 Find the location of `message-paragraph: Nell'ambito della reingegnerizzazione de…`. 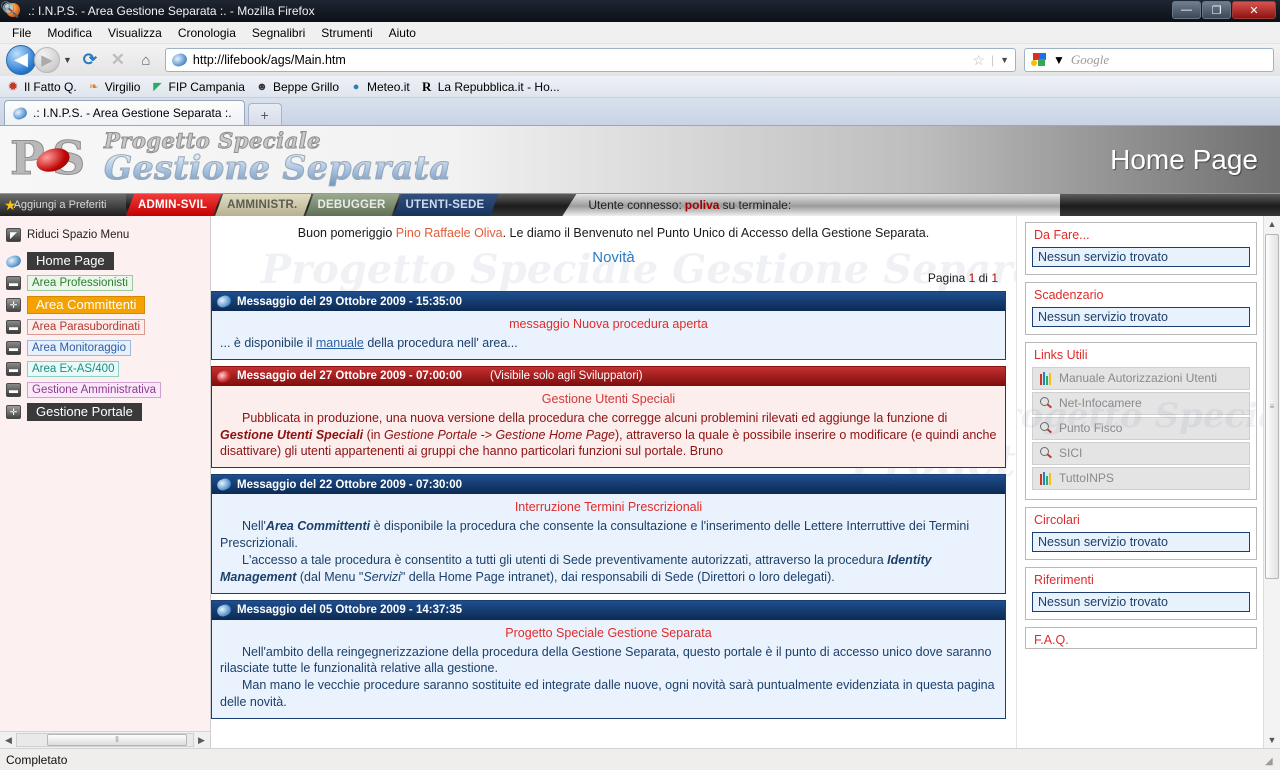

message-paragraph: Nell'ambito della reingegnerizzazione de… is located at coordinates (606, 660).